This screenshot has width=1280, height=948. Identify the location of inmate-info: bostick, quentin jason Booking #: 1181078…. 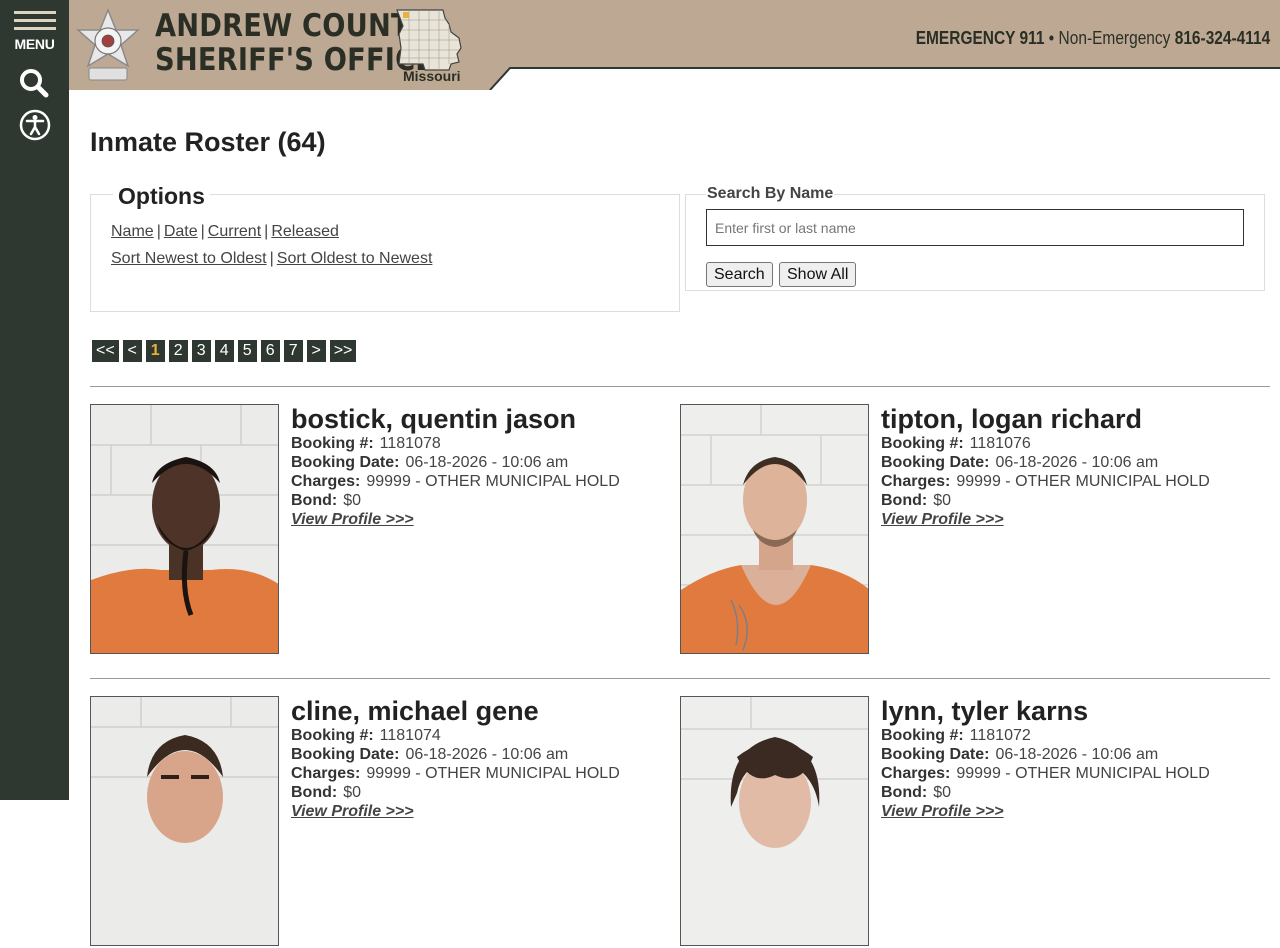
(455, 466).